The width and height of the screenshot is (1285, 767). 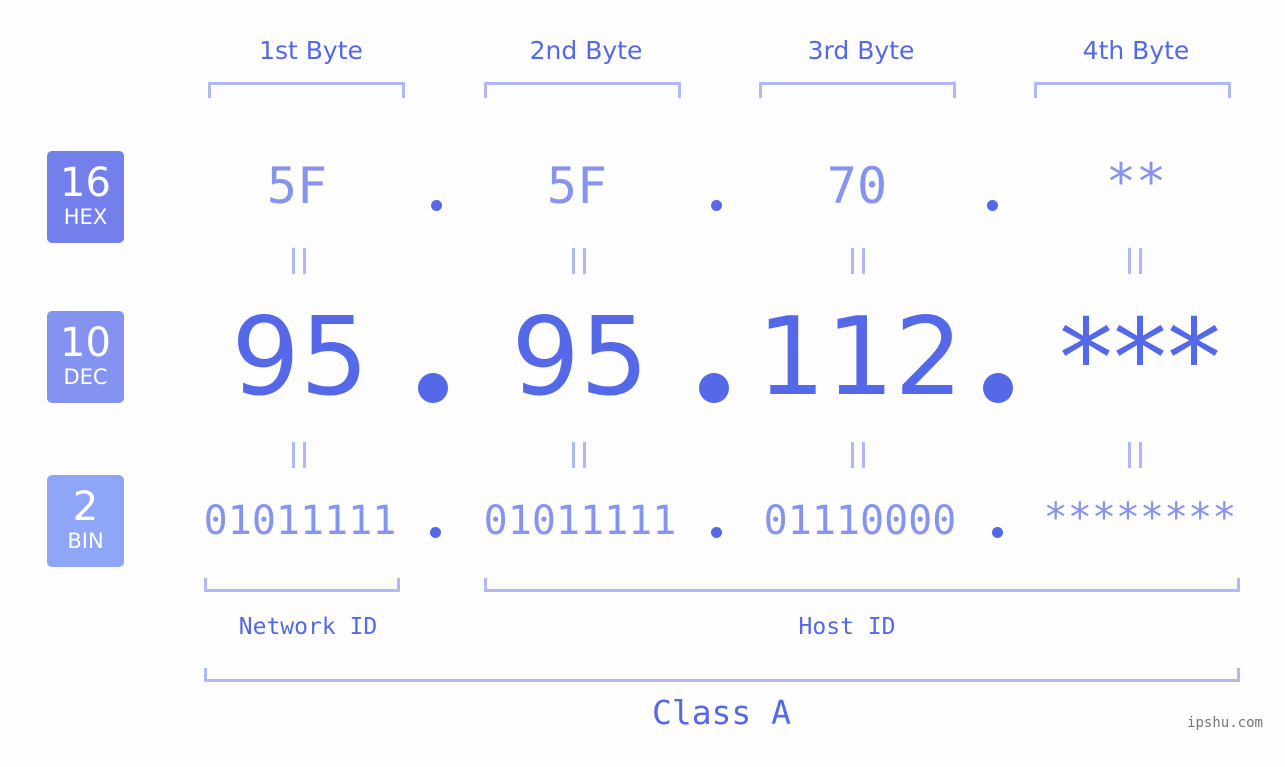 What do you see at coordinates (860, 357) in the screenshot?
I see `dec-byte-3: 112` at bounding box center [860, 357].